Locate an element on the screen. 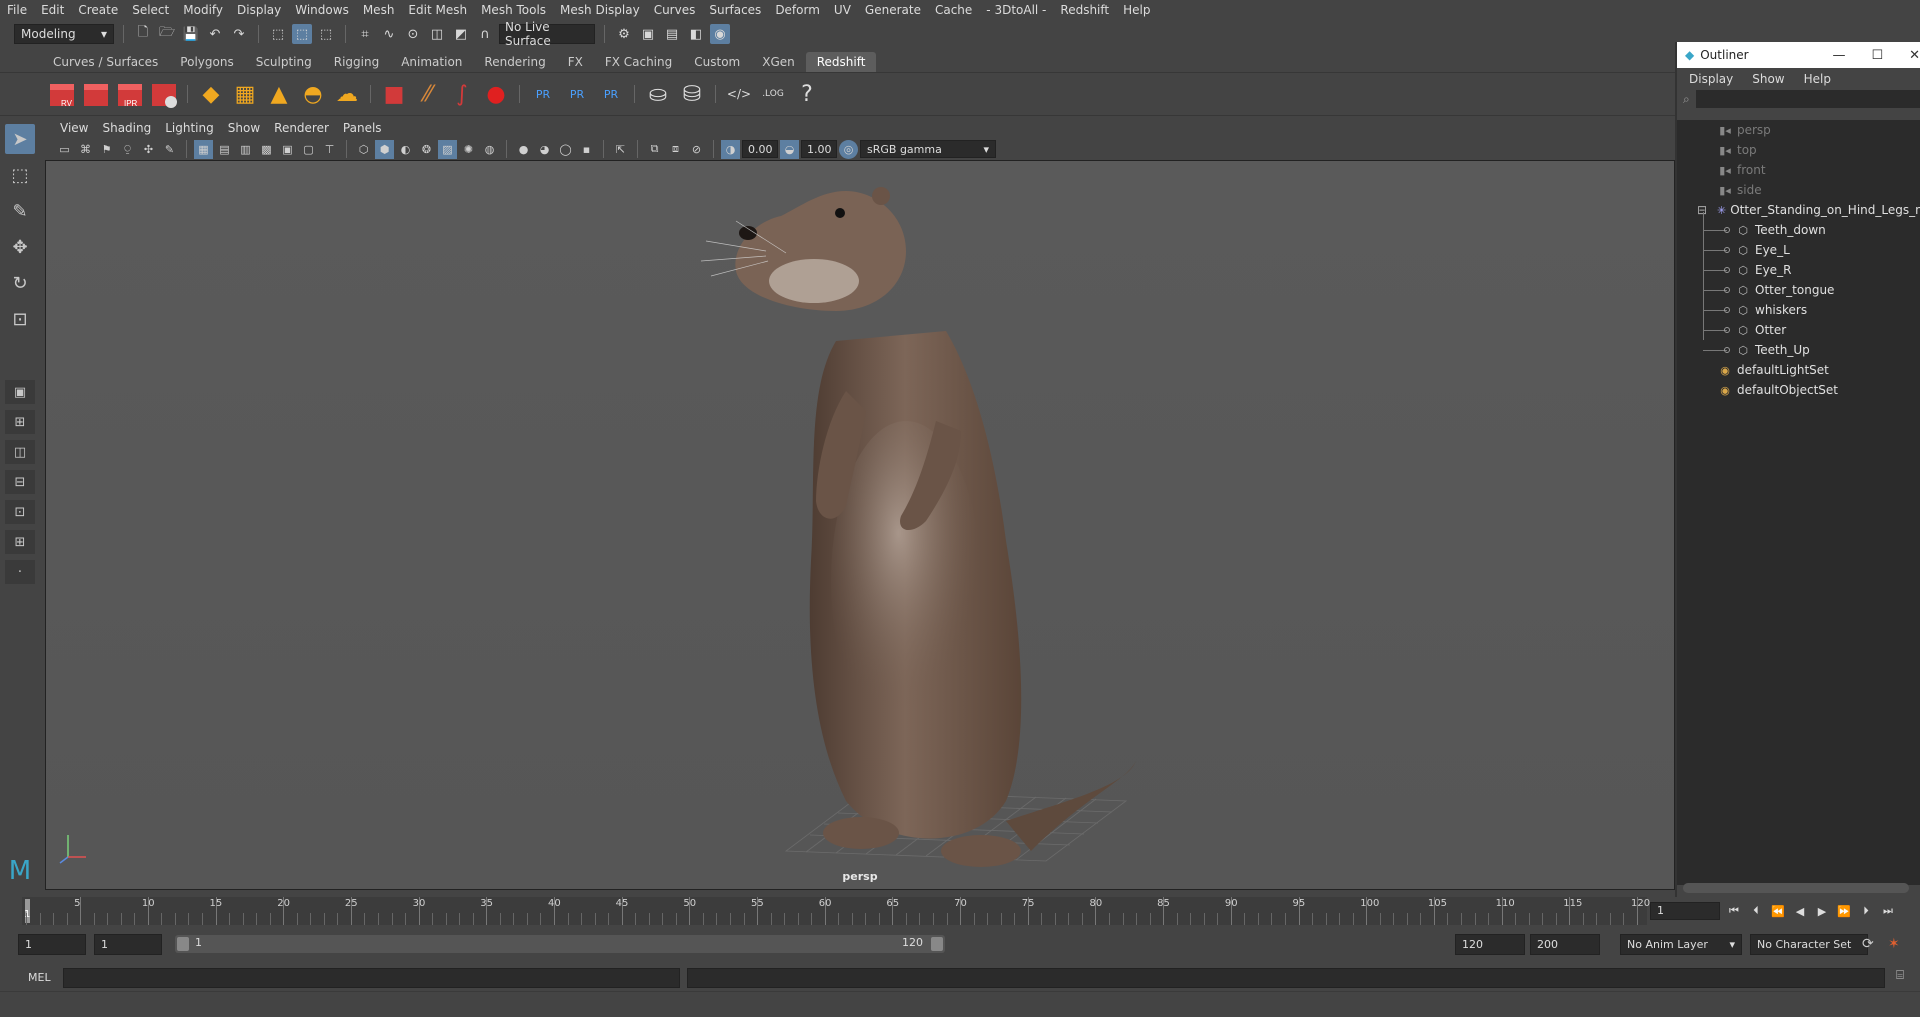 The height and width of the screenshot is (1017, 1920). textured-icon: ▨ is located at coordinates (447, 149).